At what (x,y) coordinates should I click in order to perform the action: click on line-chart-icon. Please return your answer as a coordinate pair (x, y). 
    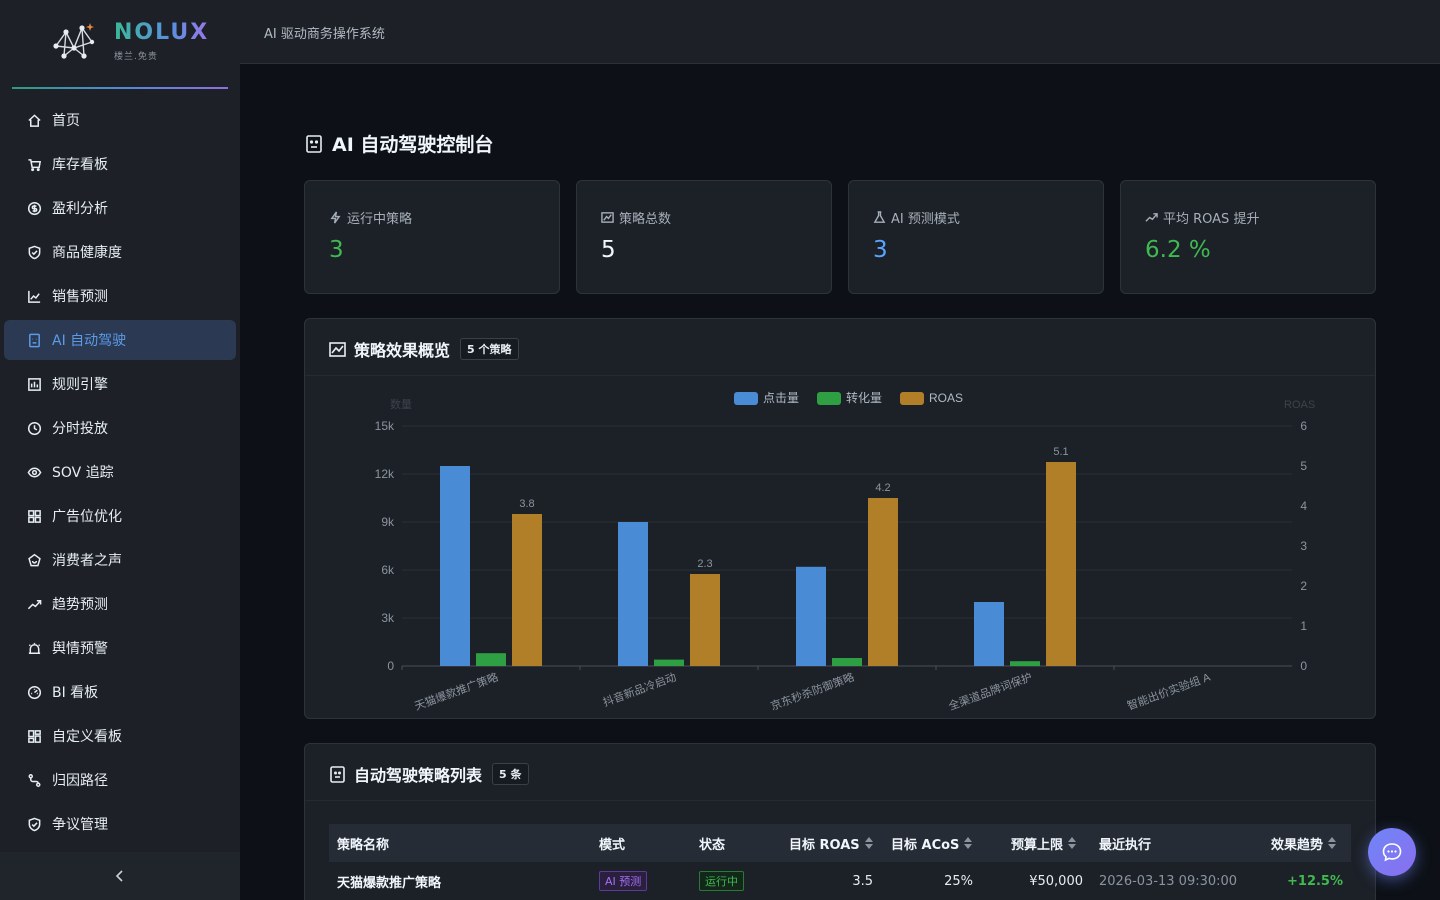
    Looking at the image, I should click on (34, 296).